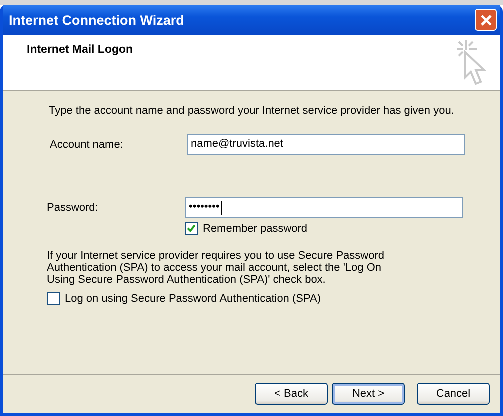 The image size is (503, 416). I want to click on wizard-button: Next >, so click(368, 394).